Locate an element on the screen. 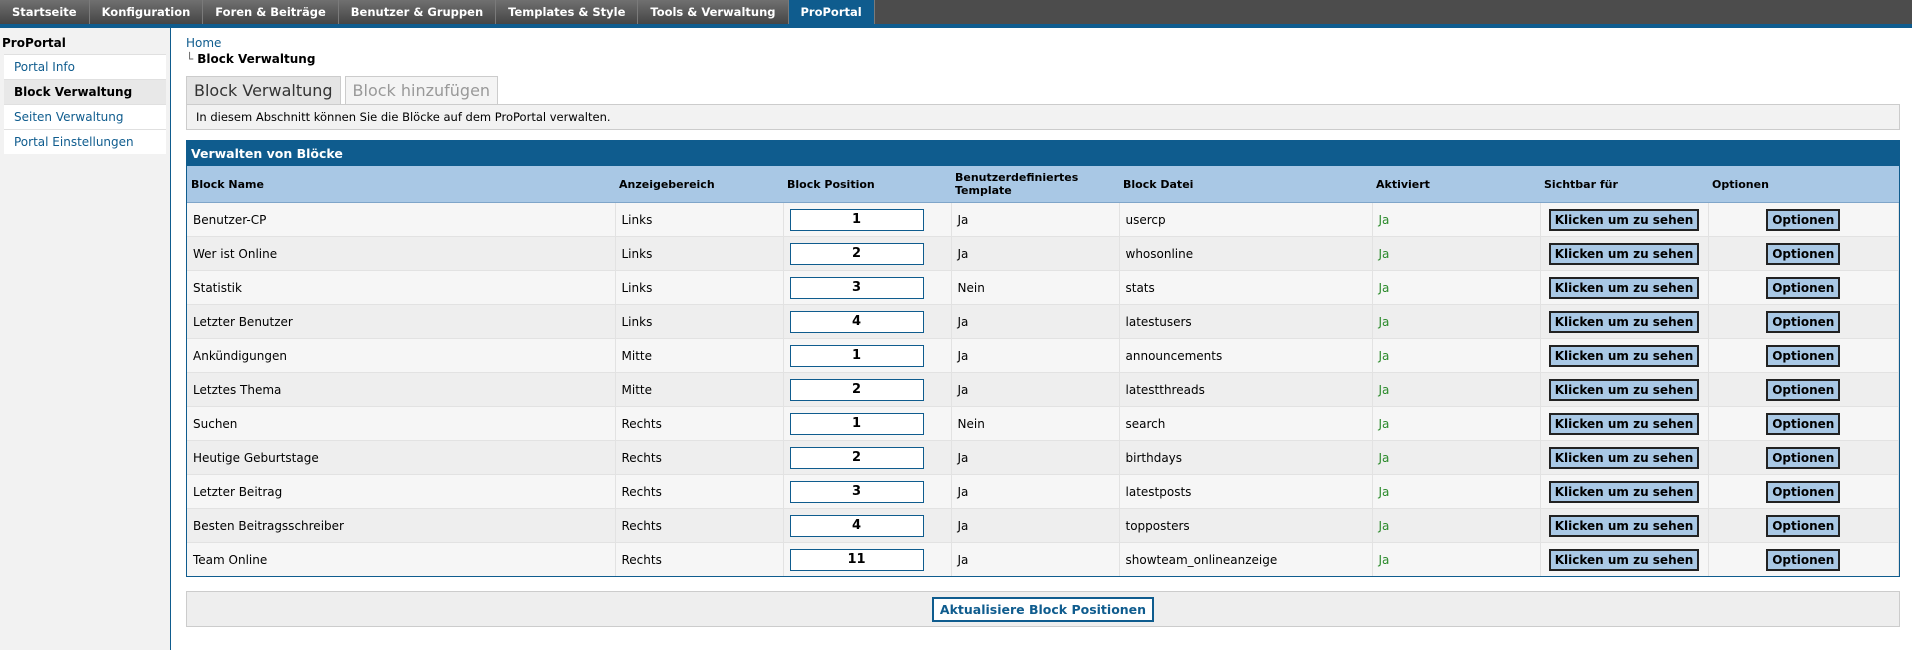 This screenshot has height=650, width=1912. breadcrumb-home: Home is located at coordinates (1043, 43).